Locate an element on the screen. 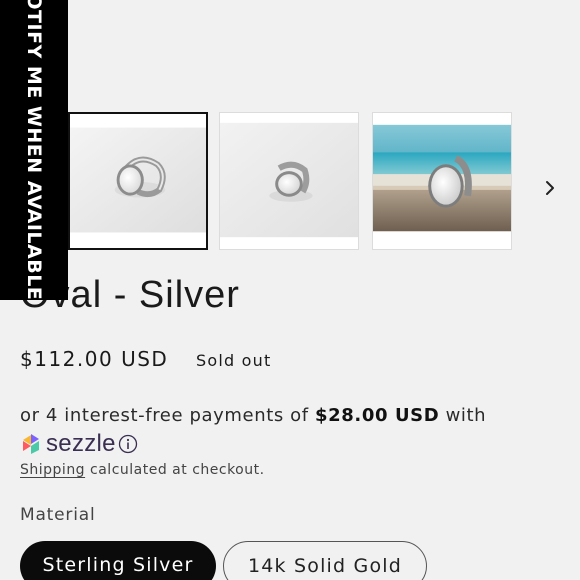 The image size is (580, 580). sezzle-brand: sezzle is located at coordinates (81, 443).